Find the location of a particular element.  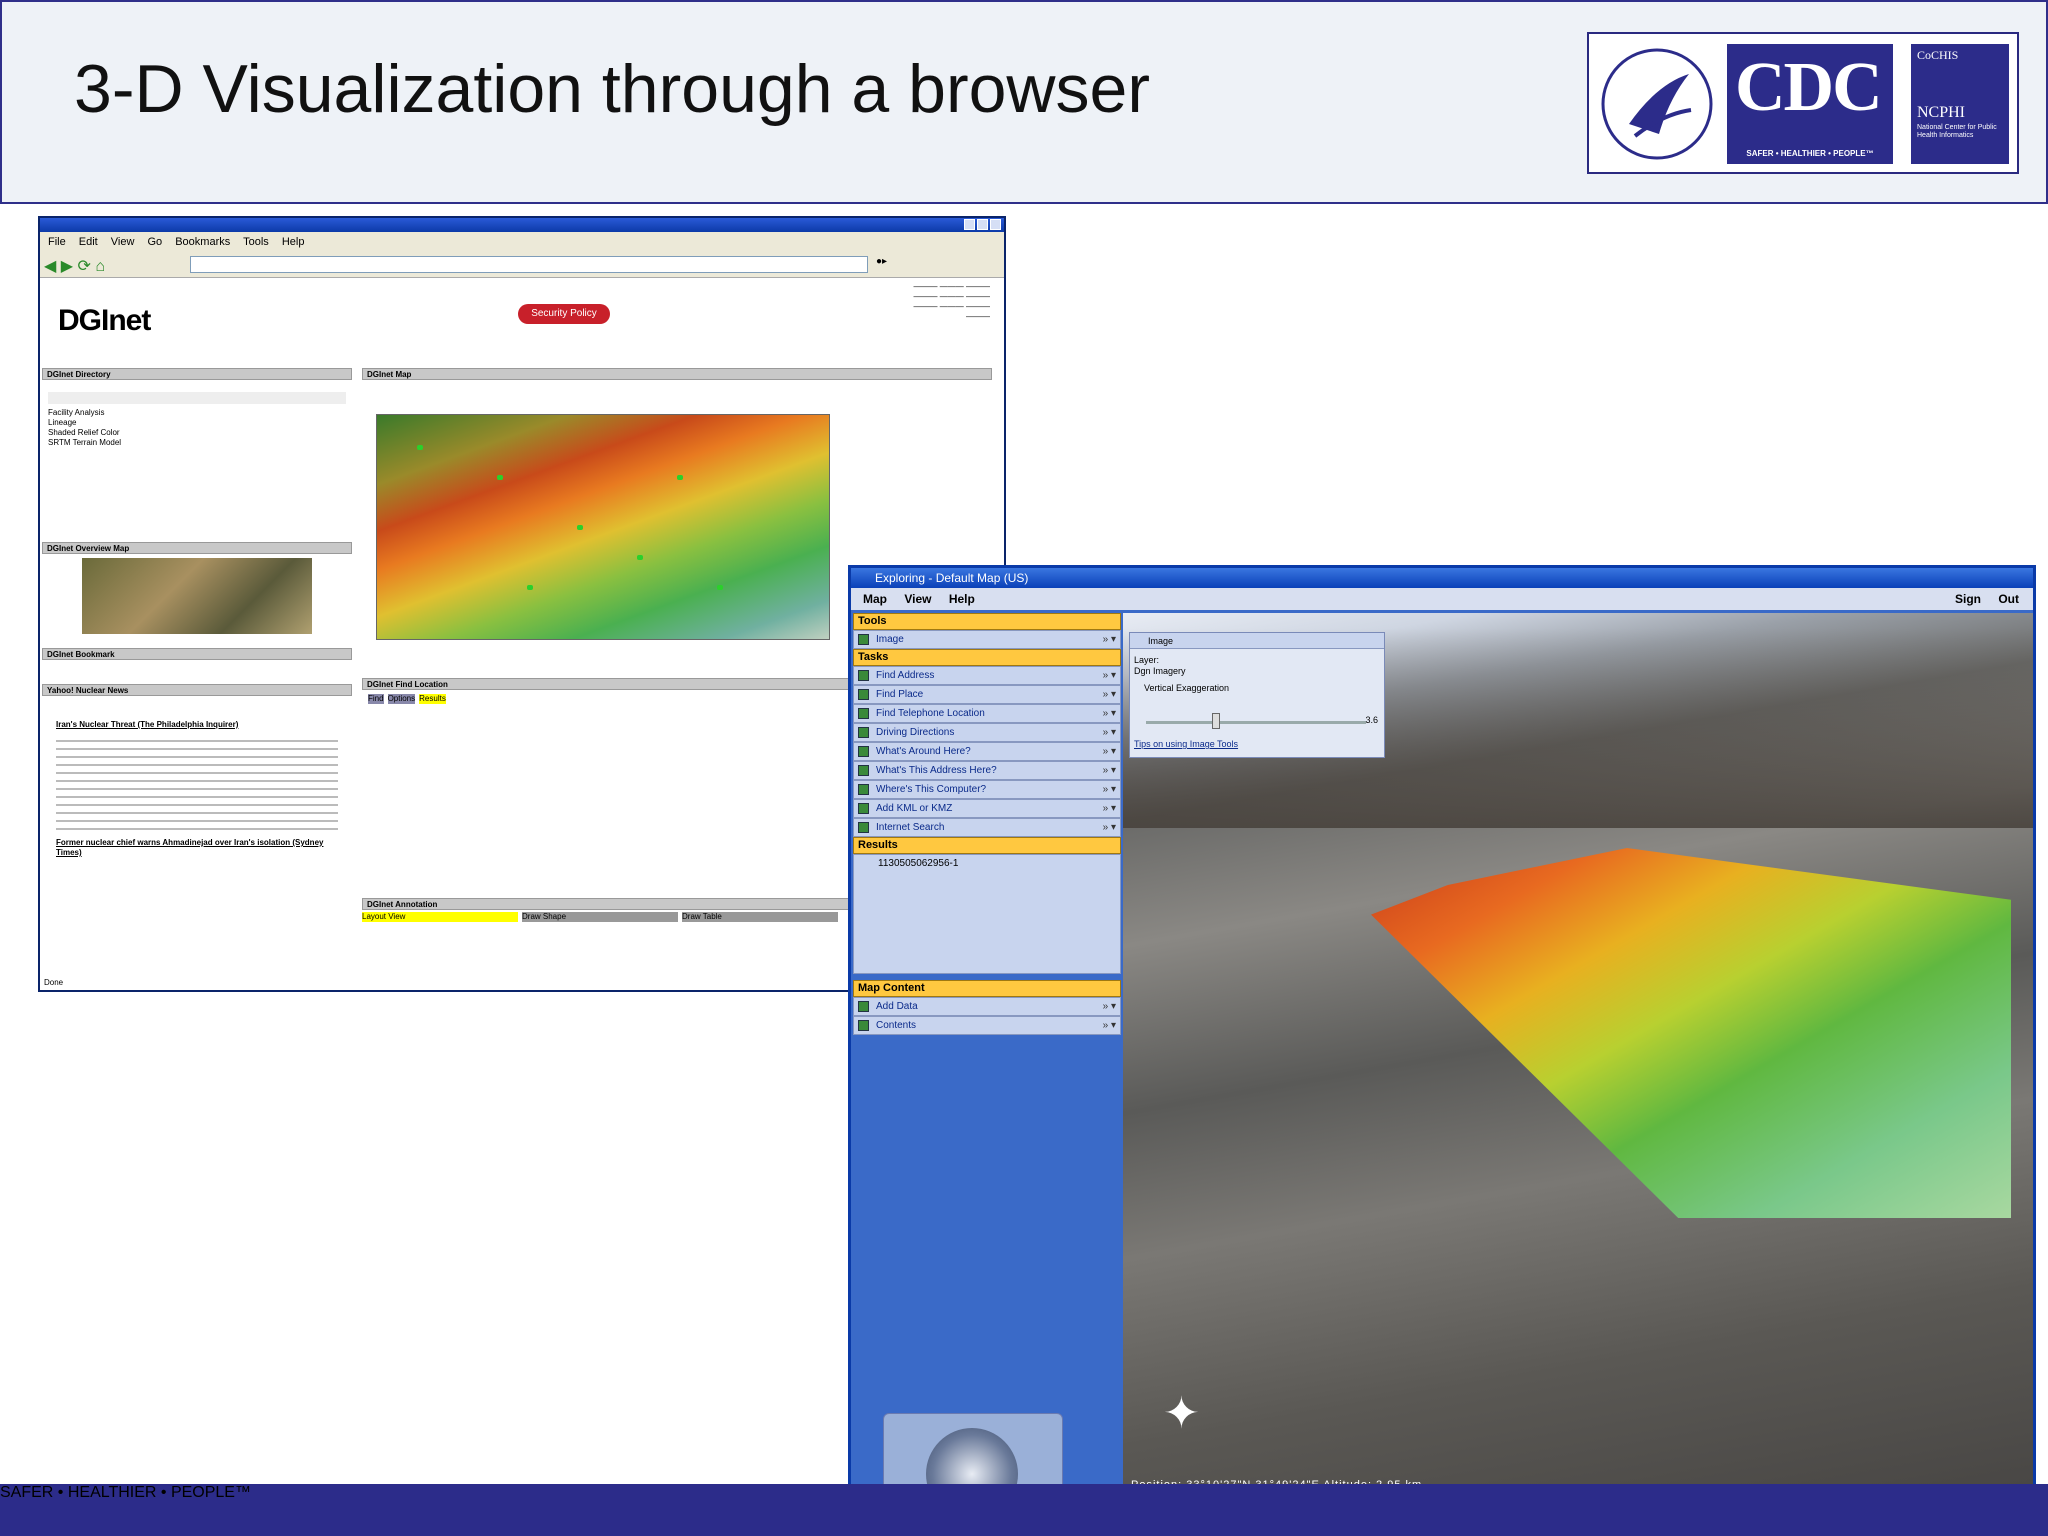

tasks-header: Tasks is located at coordinates (987, 657).